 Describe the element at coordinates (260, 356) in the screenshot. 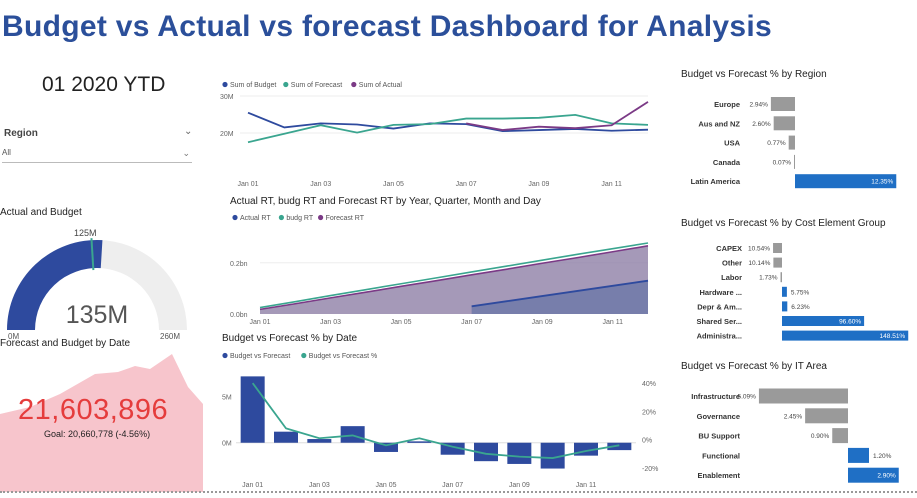

I see `legend-label: Budget vs Forecast` at that location.